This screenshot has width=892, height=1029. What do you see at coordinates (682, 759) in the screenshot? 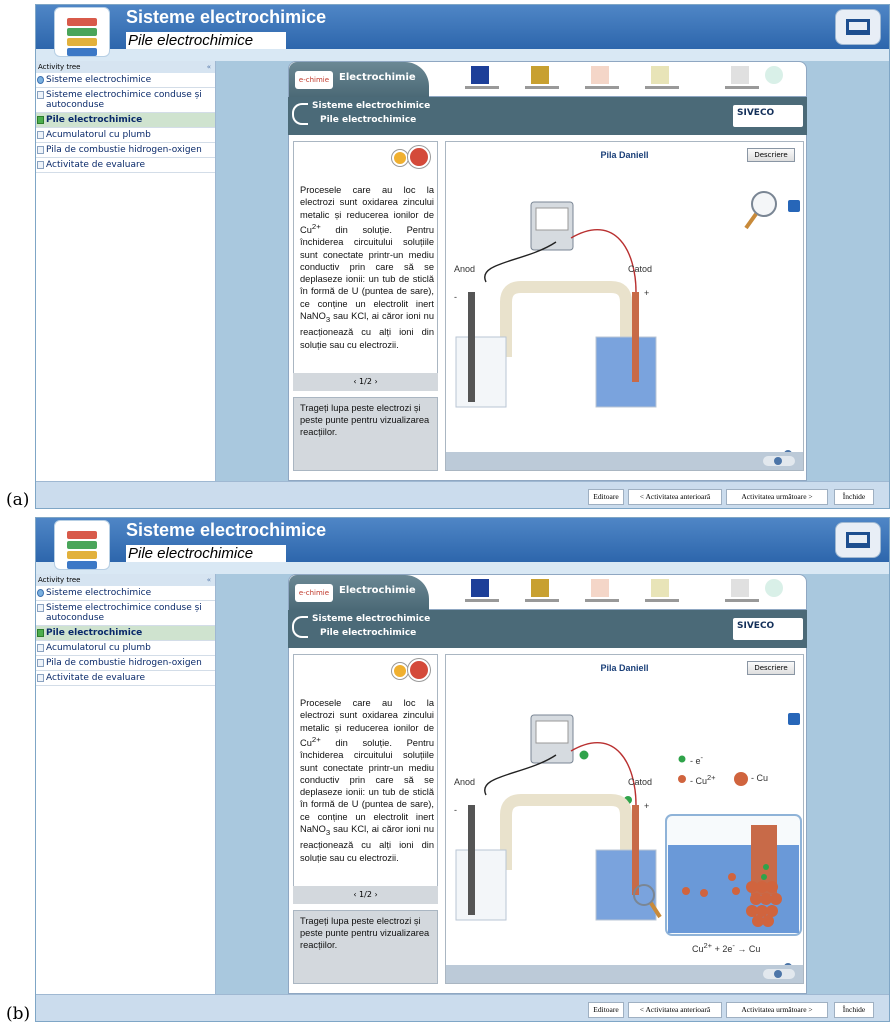
I see `legend-electron-icon` at bounding box center [682, 759].